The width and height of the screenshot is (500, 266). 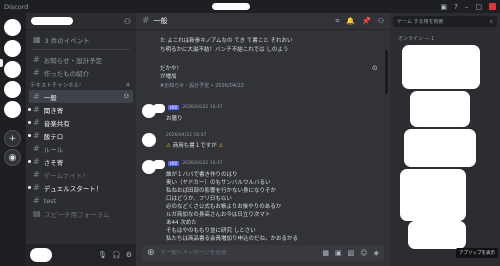 I want to click on channel-item: ▤ スピーチ用フォーラム, so click(x=81, y=213).